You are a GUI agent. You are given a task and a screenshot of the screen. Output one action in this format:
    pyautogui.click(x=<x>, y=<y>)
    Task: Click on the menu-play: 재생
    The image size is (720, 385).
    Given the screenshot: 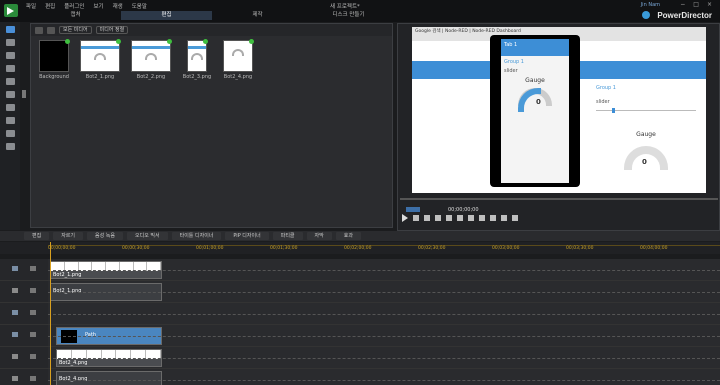 What is the action you would take?
    pyautogui.click(x=118, y=6)
    